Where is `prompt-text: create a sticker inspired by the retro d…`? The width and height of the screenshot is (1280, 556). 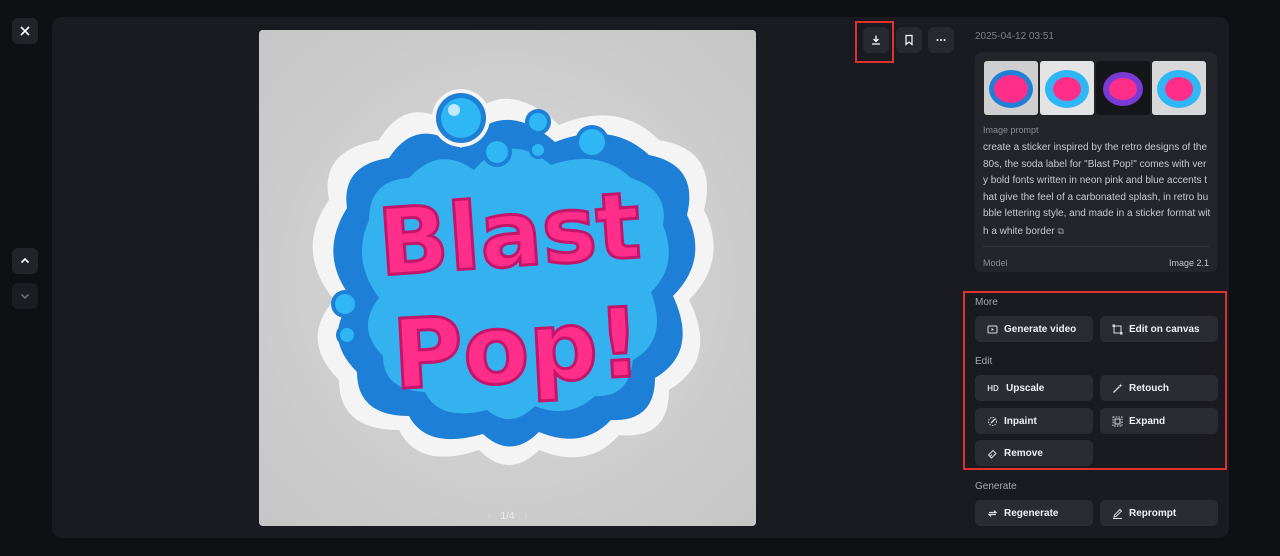
prompt-text: create a sticker inspired by the retro d… is located at coordinates (1097, 190).